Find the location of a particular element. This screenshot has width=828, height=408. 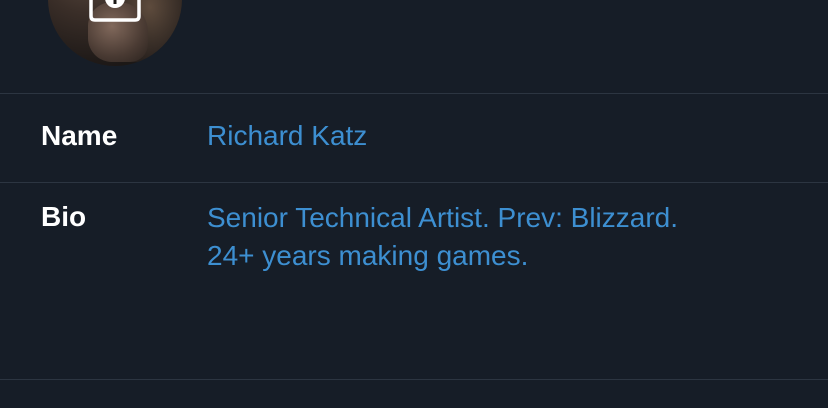

bio-label: Bio is located at coordinates (64, 216).